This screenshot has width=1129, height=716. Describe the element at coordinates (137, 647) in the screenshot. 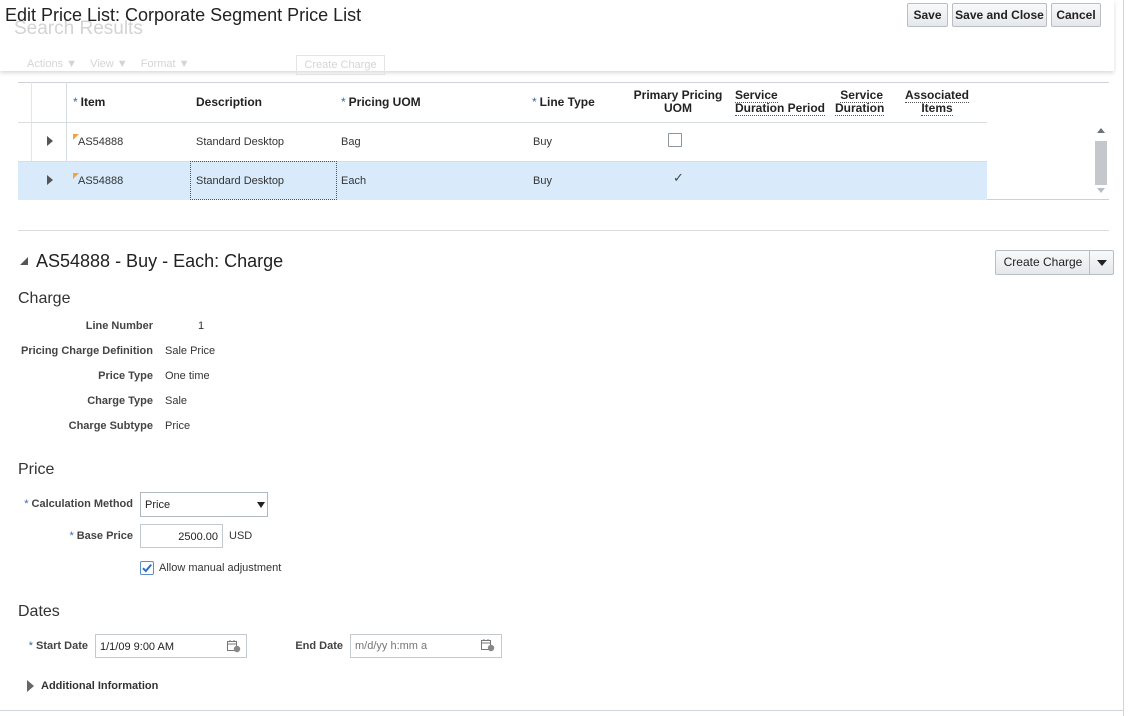

I see `start-date-value: 1/1/09 9:00 AM` at that location.